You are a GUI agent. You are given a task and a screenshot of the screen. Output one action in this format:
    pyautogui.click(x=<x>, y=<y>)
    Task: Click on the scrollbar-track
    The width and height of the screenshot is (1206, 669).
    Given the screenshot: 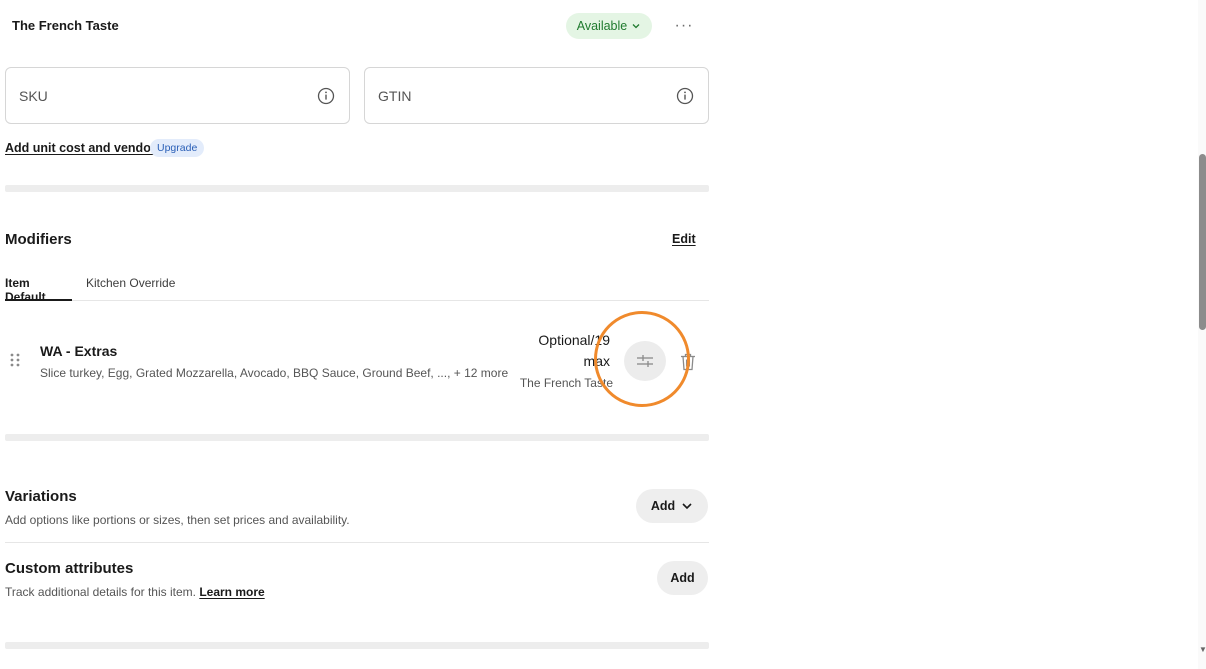 What is the action you would take?
    pyautogui.click(x=1202, y=334)
    